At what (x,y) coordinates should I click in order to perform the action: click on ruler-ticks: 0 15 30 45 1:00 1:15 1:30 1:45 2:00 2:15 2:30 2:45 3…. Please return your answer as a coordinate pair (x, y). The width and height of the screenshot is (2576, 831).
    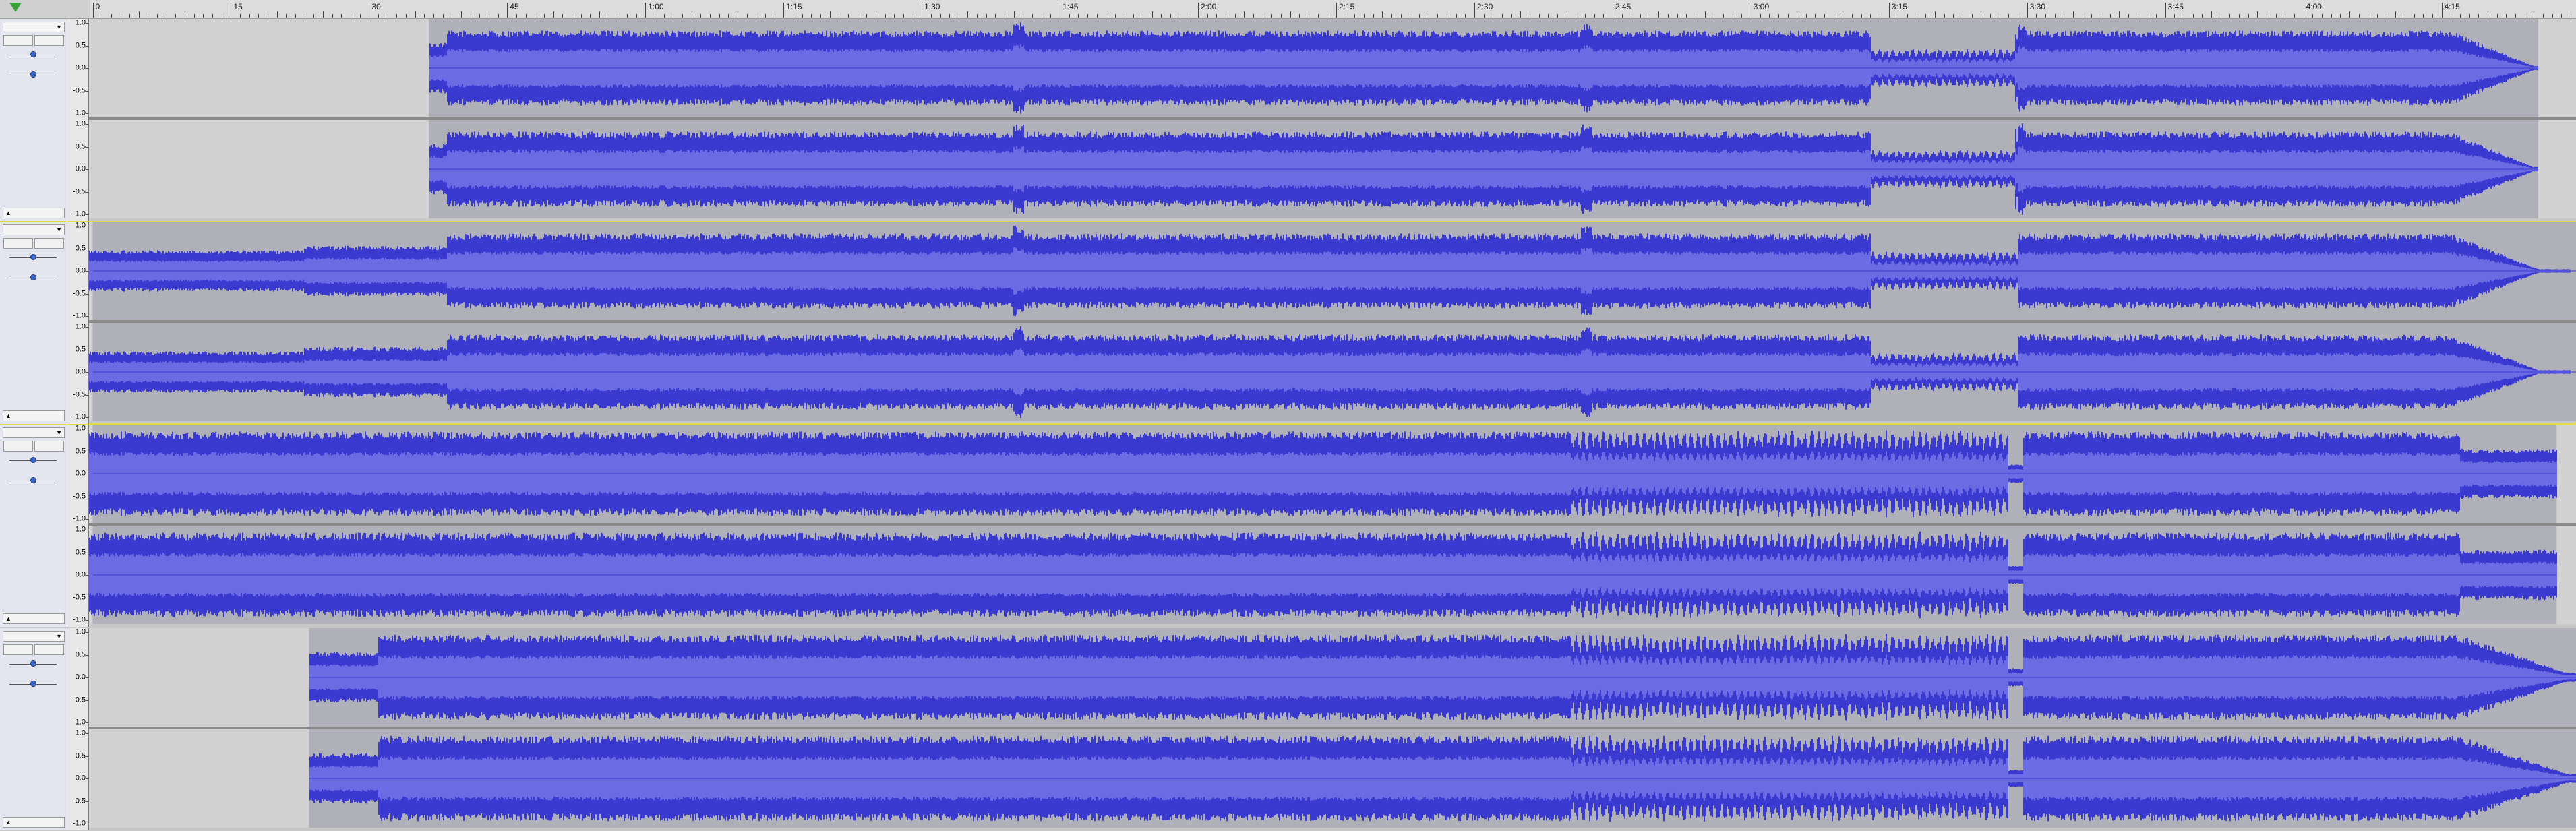
    Looking at the image, I should click on (1288, 9).